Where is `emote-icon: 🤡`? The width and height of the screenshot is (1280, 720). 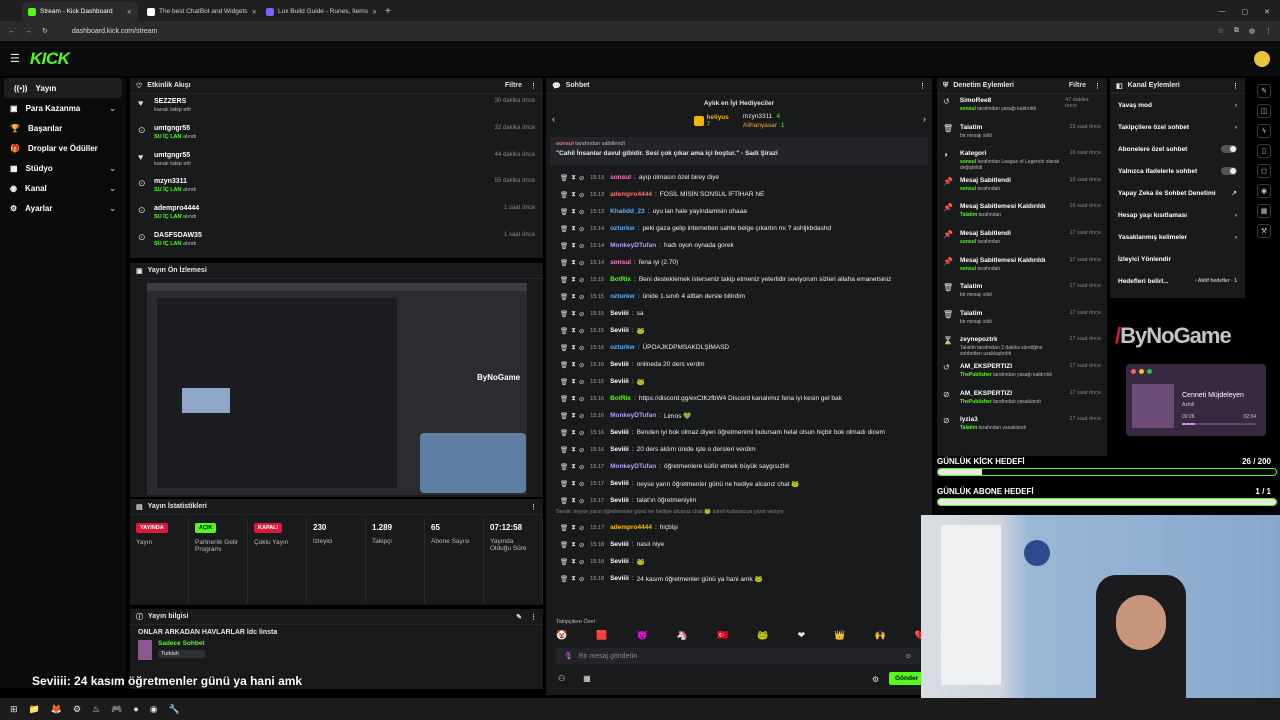 emote-icon: 🤡 is located at coordinates (561, 635).